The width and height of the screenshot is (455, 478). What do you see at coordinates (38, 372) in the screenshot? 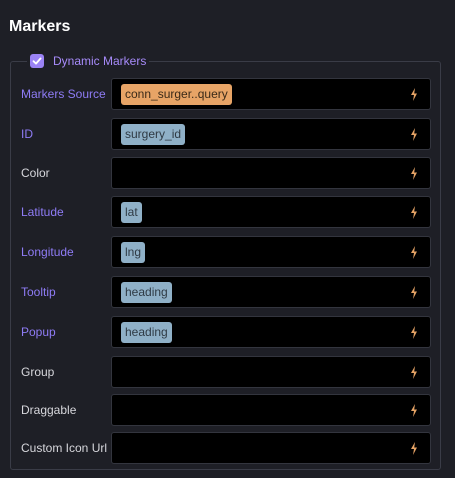
I see `group-label: Group` at bounding box center [38, 372].